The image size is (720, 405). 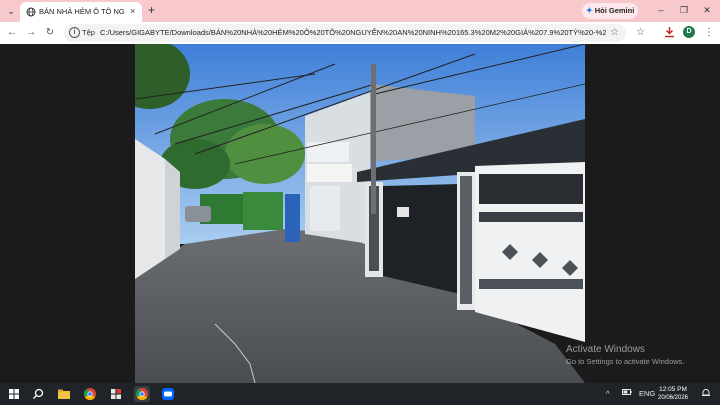 What do you see at coordinates (614, 10) in the screenshot?
I see `gemini-label: Hỏi Gemini` at bounding box center [614, 10].